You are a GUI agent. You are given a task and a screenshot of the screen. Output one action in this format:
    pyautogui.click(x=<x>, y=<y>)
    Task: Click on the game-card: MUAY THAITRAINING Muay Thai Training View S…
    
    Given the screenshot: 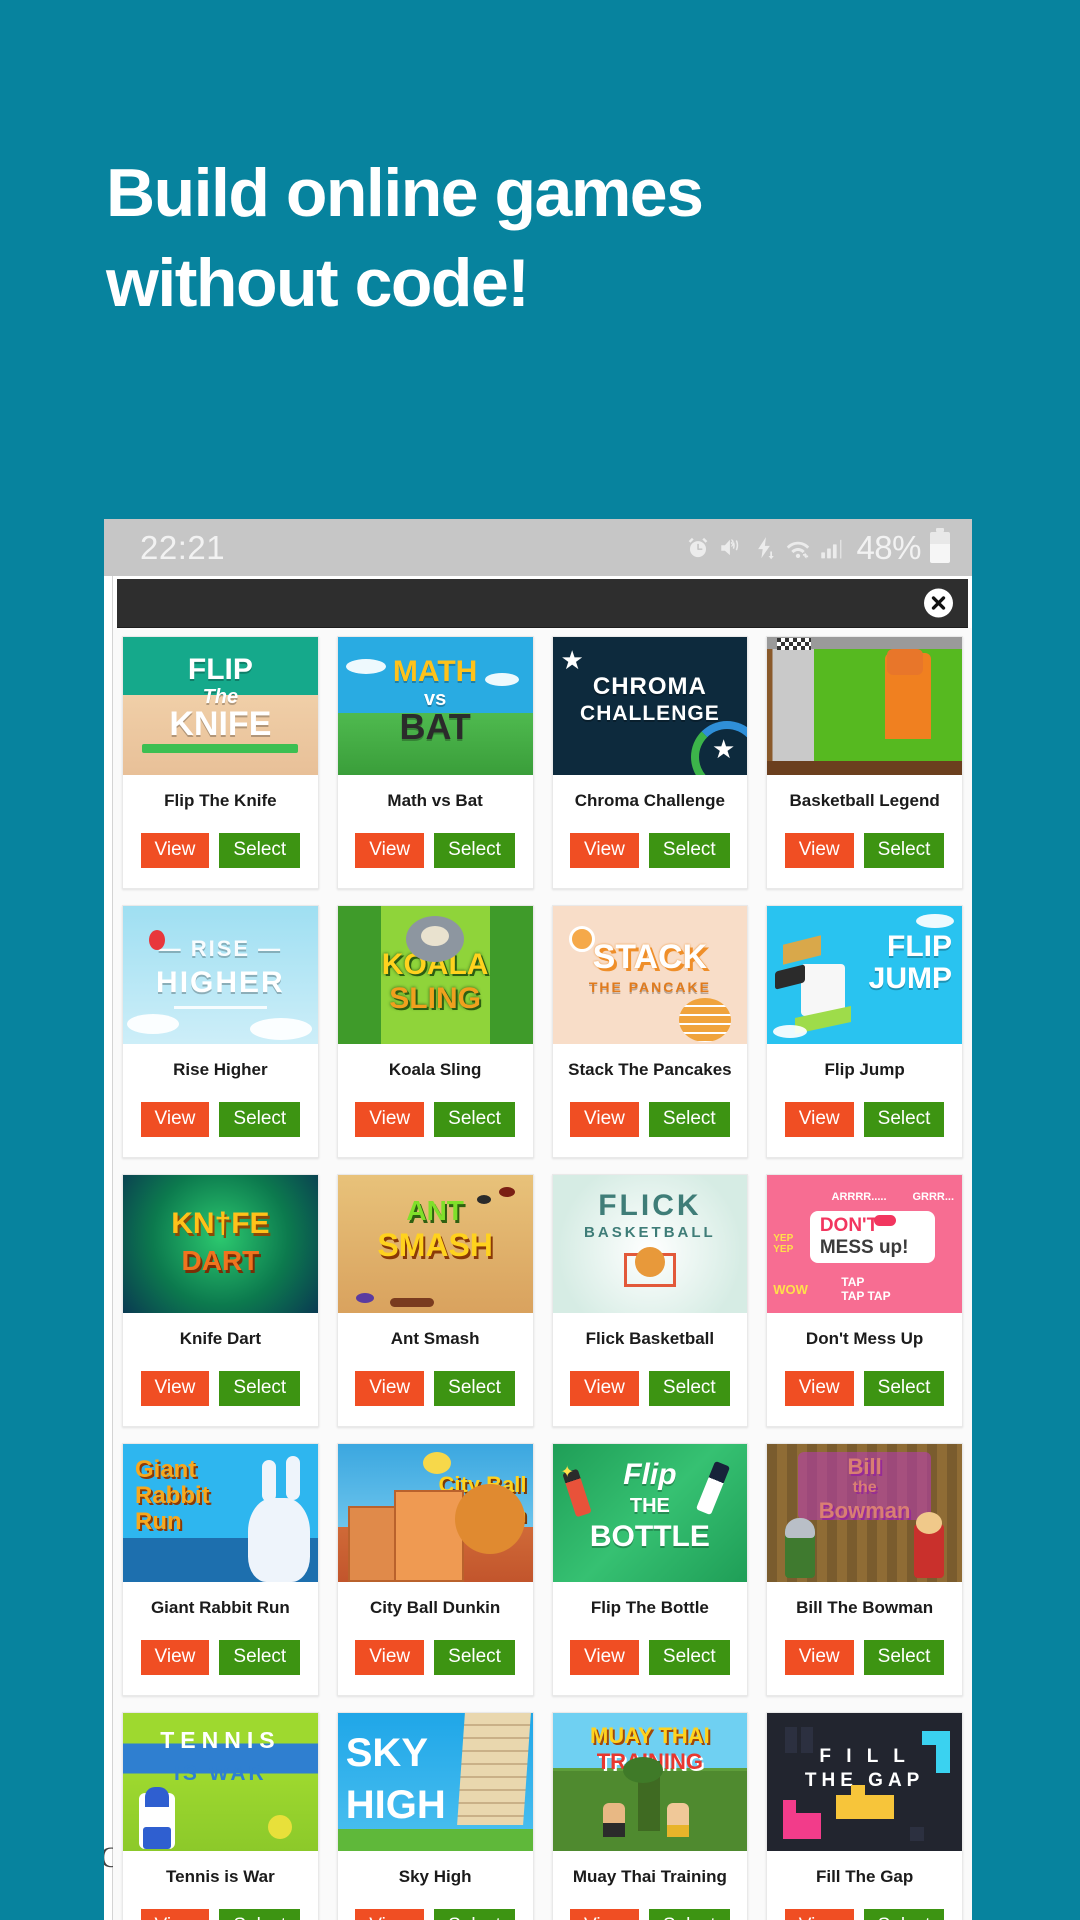 What is the action you would take?
    pyautogui.click(x=650, y=1816)
    